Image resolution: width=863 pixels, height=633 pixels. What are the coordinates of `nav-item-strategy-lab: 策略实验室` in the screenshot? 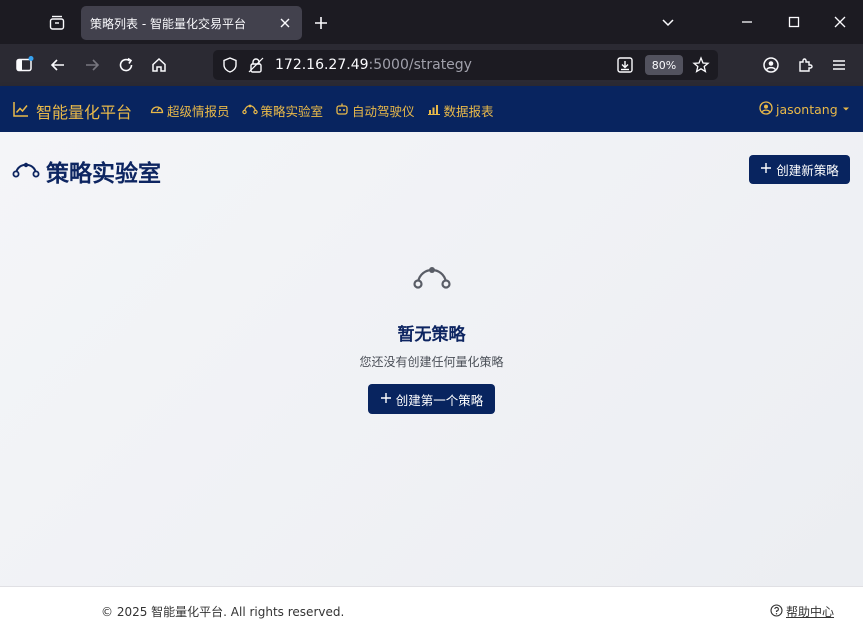 It's located at (282, 110).